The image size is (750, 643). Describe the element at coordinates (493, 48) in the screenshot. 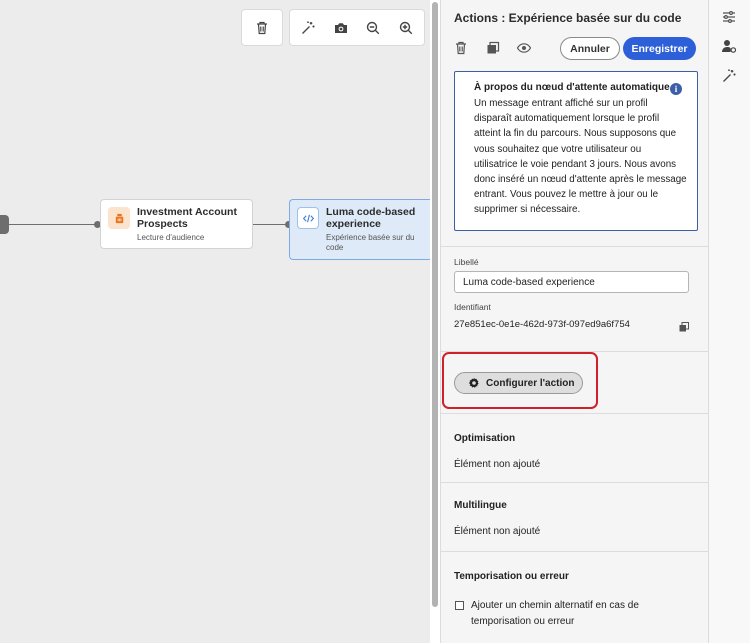

I see `duplicate-icon` at that location.